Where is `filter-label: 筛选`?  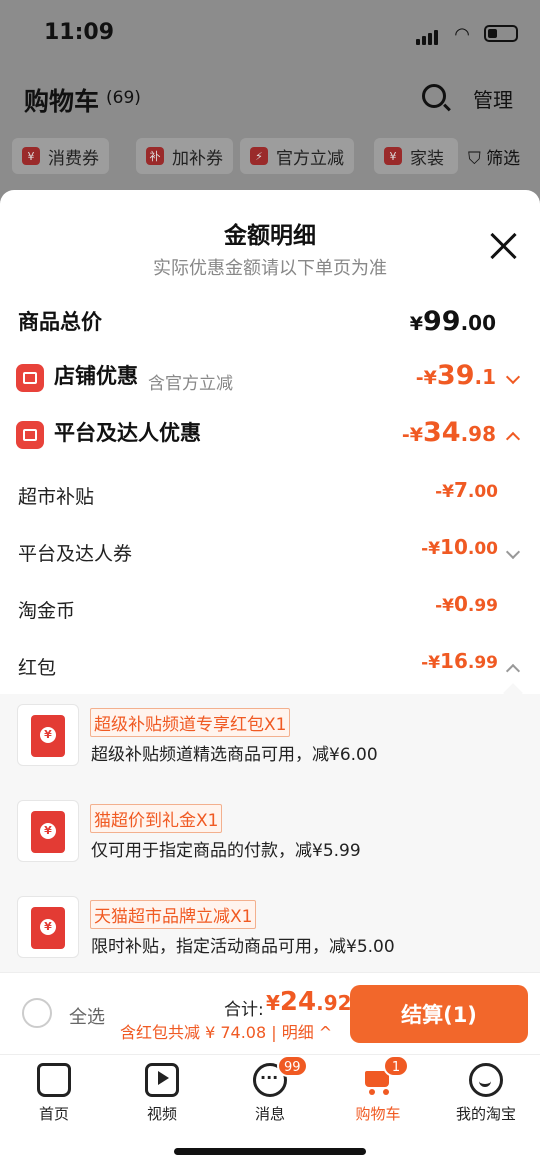
filter-label: 筛选 is located at coordinates (503, 159).